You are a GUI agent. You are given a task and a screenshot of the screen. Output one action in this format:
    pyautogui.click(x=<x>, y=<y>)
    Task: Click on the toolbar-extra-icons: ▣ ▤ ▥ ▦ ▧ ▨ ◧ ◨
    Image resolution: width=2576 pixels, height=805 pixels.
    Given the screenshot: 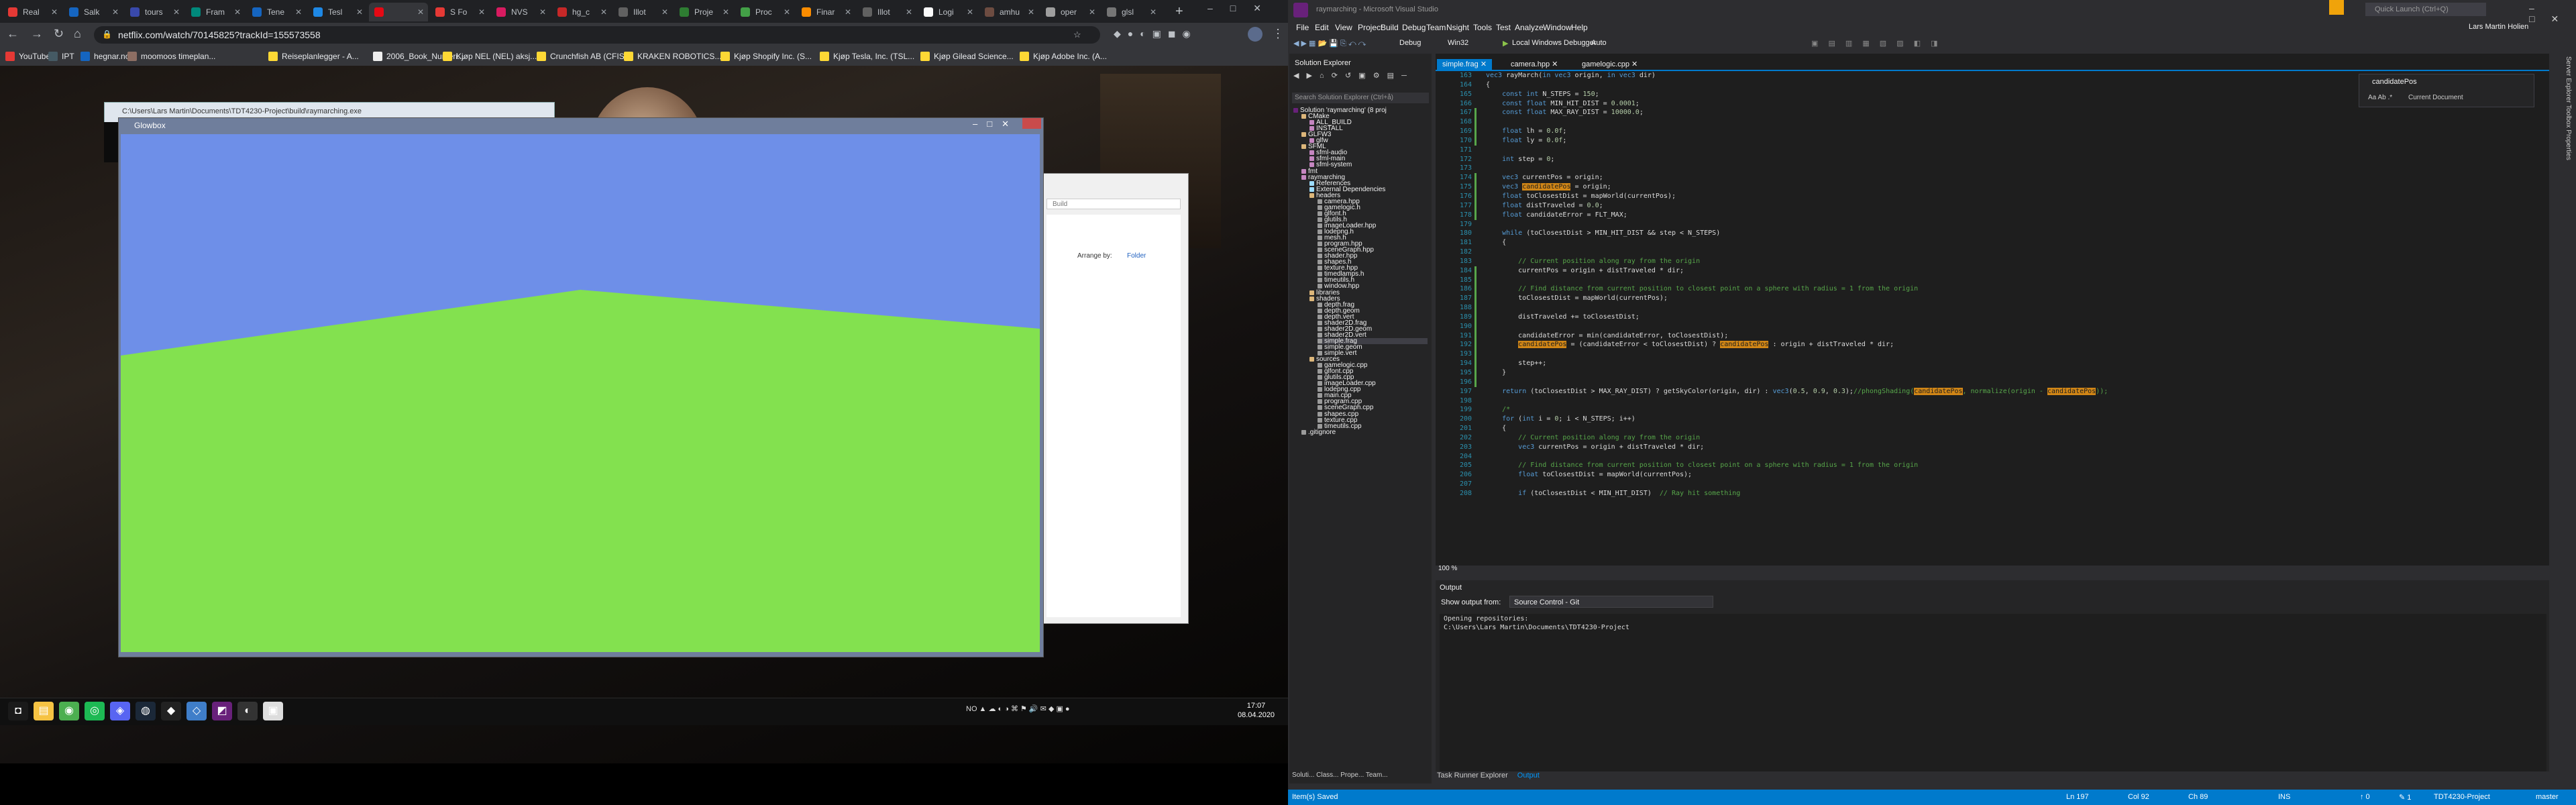 What is the action you would take?
    pyautogui.click(x=1876, y=43)
    